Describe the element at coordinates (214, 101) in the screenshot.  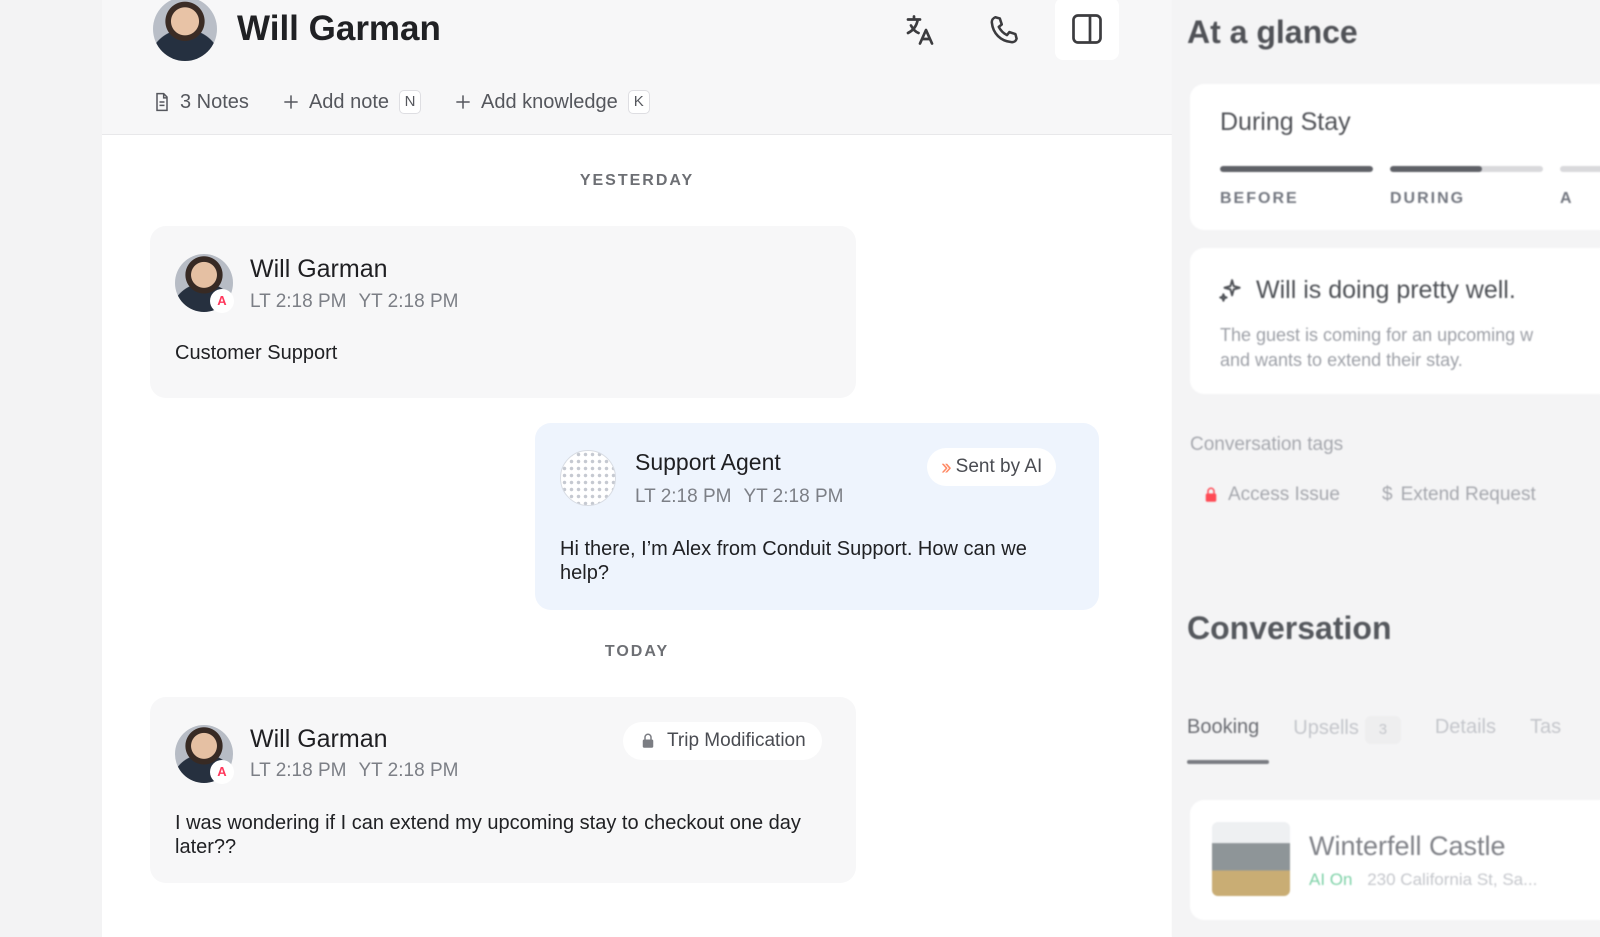
I see `notes-count: 3 Notes` at that location.